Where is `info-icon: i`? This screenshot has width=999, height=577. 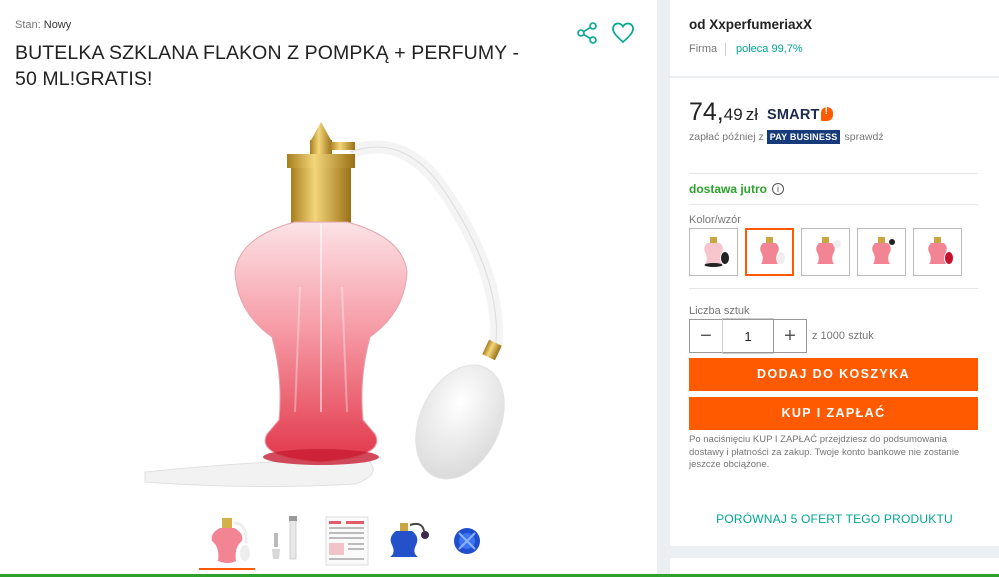 info-icon: i is located at coordinates (778, 189).